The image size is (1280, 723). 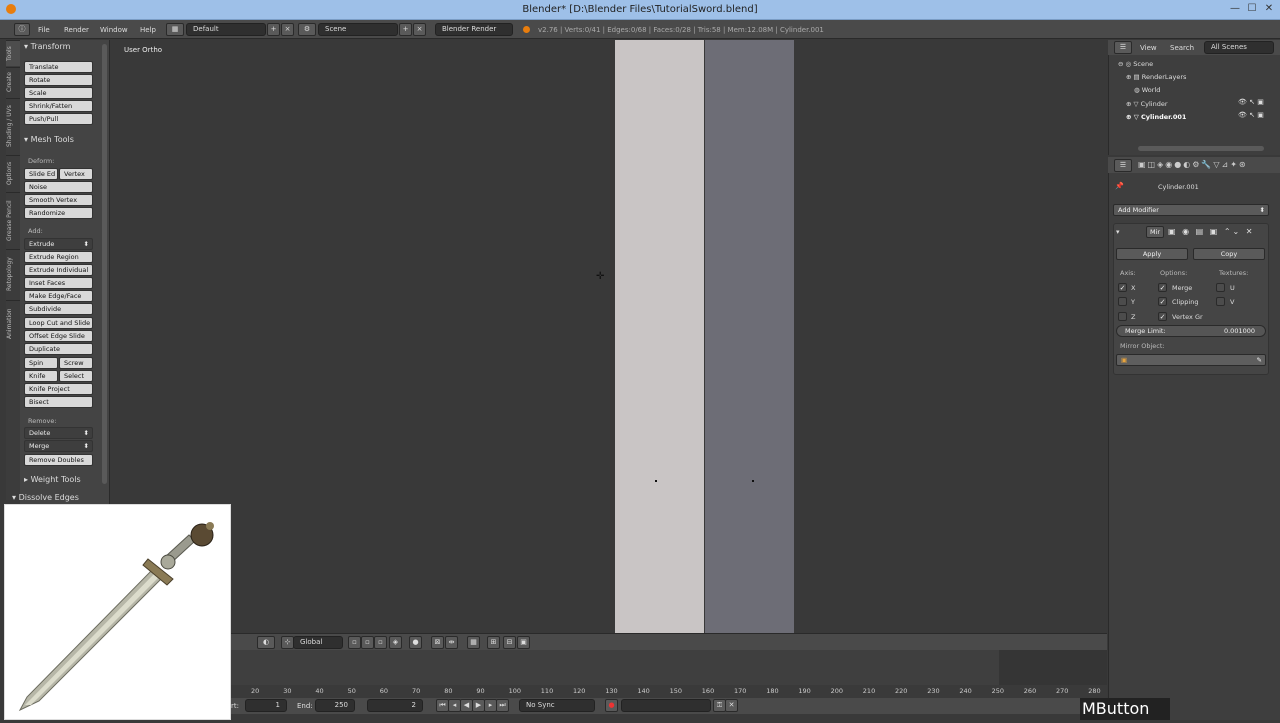 I want to click on bisect-button: Bisect, so click(x=58, y=402).